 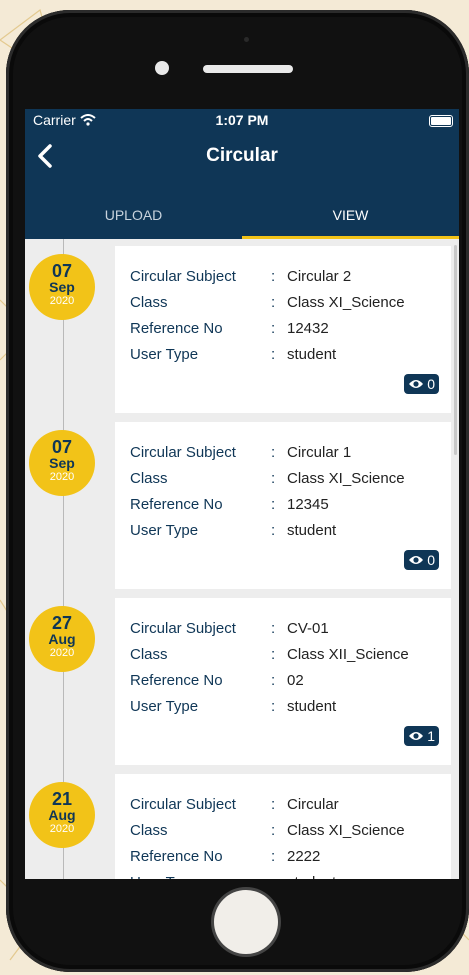 What do you see at coordinates (348, 654) in the screenshot?
I see `class-value: Class XII_Science` at bounding box center [348, 654].